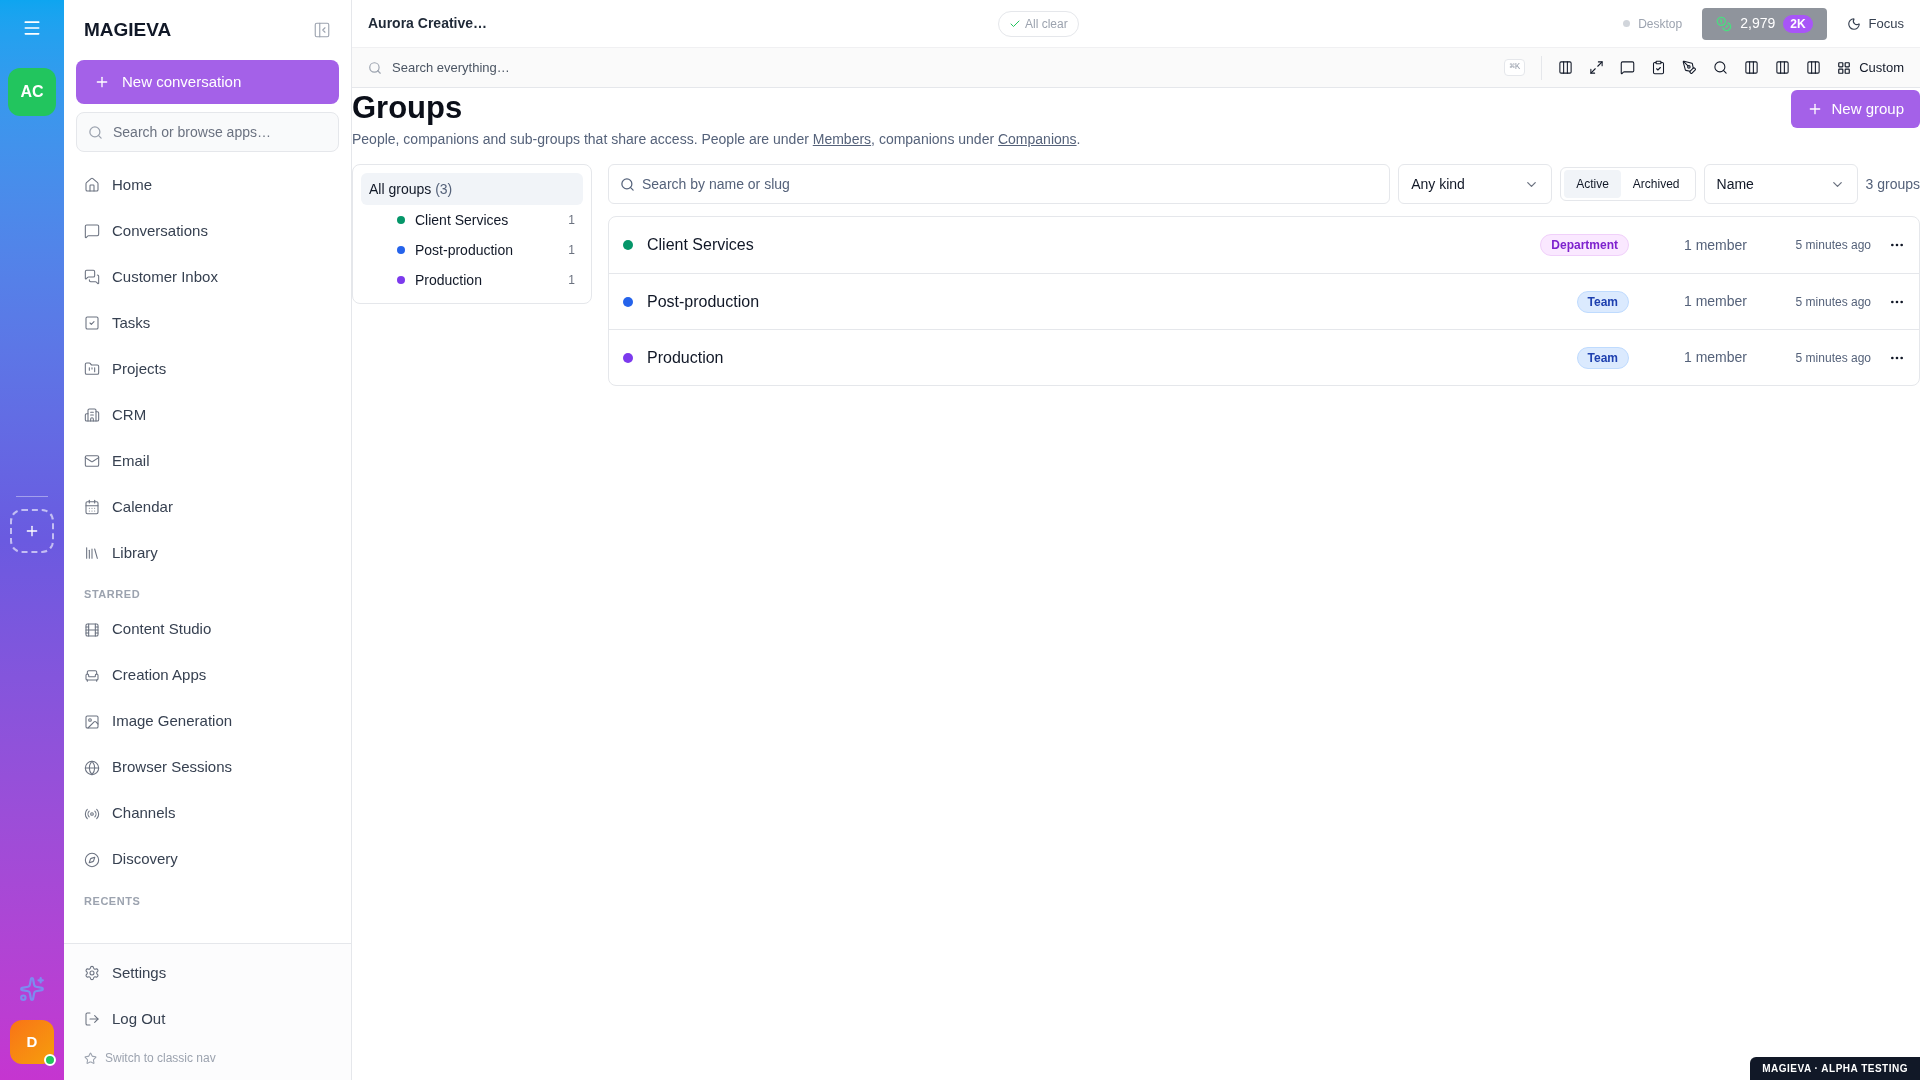 The height and width of the screenshot is (1080, 1920). What do you see at coordinates (1584, 245) in the screenshot?
I see `group-type-tag: Department` at bounding box center [1584, 245].